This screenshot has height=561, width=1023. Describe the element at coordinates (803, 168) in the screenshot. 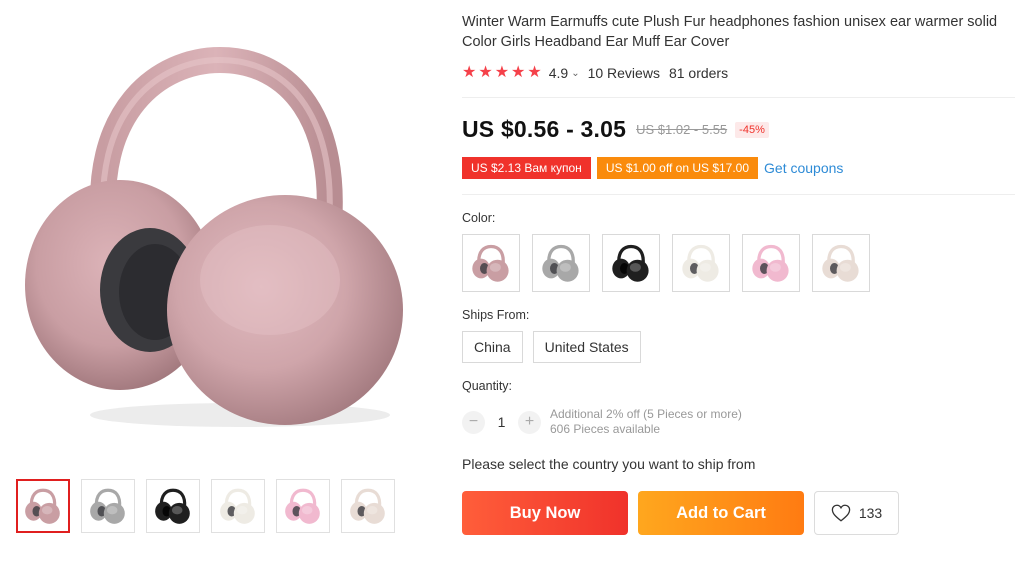

I see `get-coupons-link: Get coupons` at that location.